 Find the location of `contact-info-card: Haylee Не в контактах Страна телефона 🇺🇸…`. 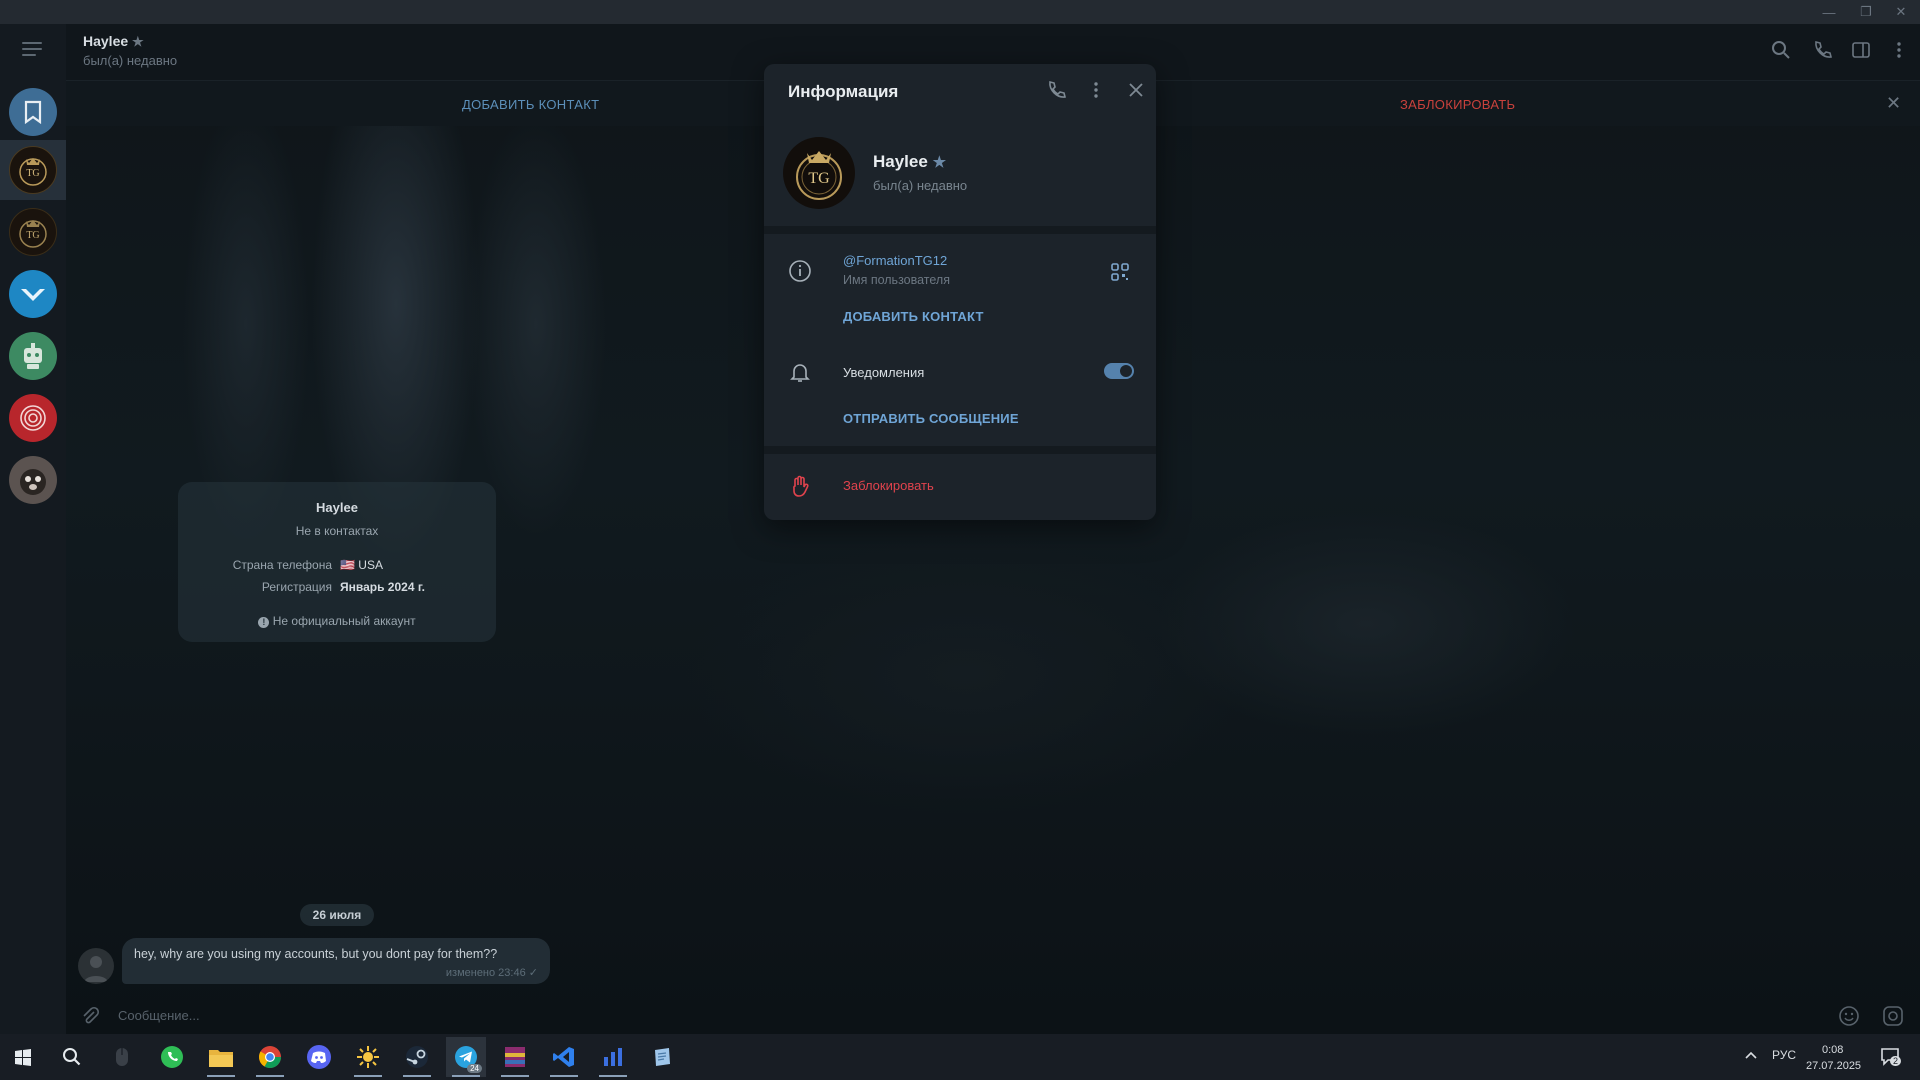

contact-info-card: Haylee Не в контактах Страна телефона 🇺🇸… is located at coordinates (337, 562).